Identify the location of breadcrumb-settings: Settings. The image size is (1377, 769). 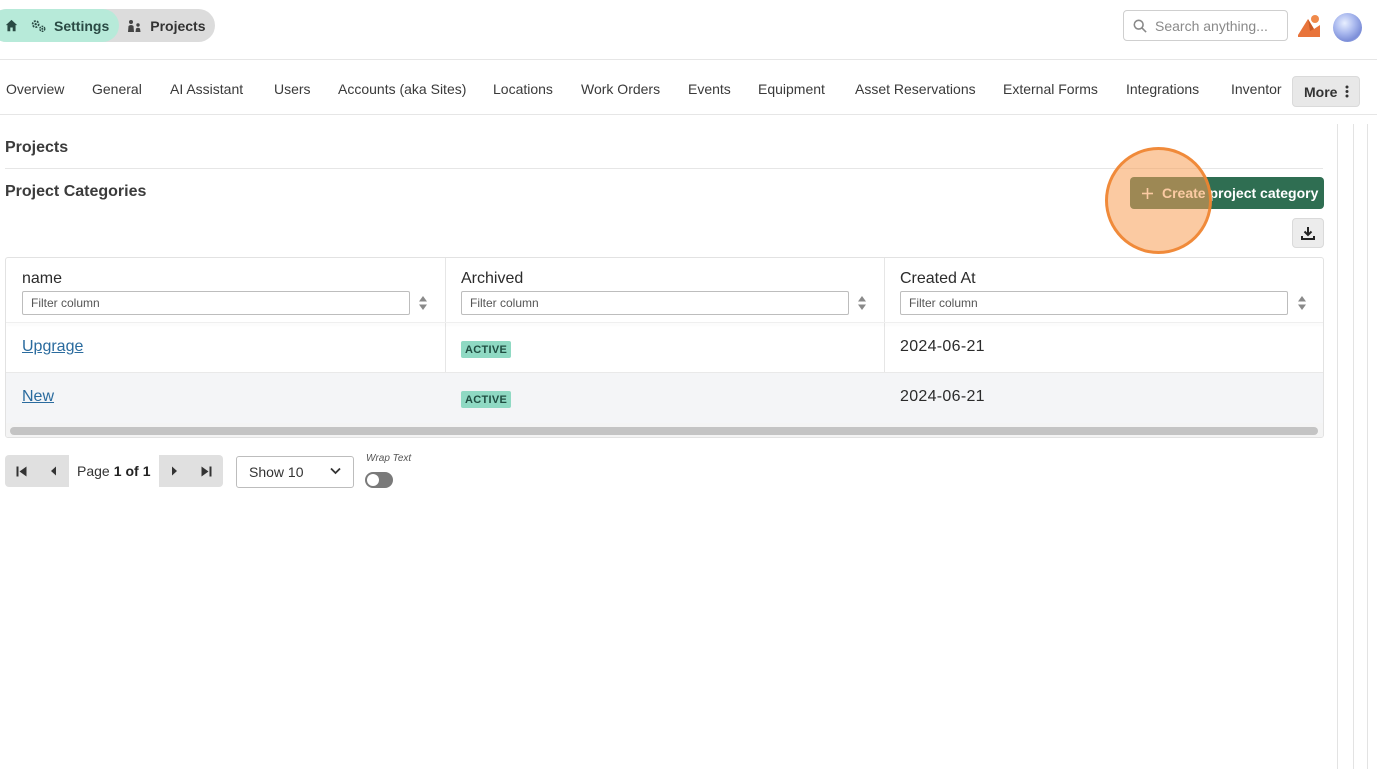
(72, 25).